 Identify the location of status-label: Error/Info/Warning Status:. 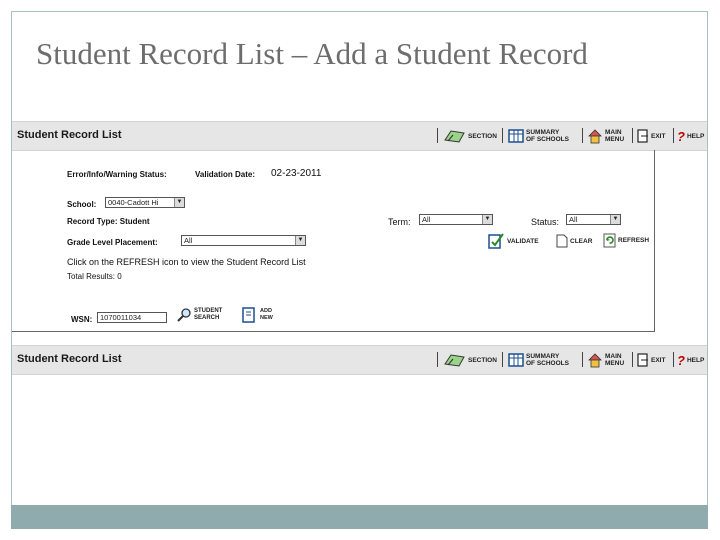
(117, 174).